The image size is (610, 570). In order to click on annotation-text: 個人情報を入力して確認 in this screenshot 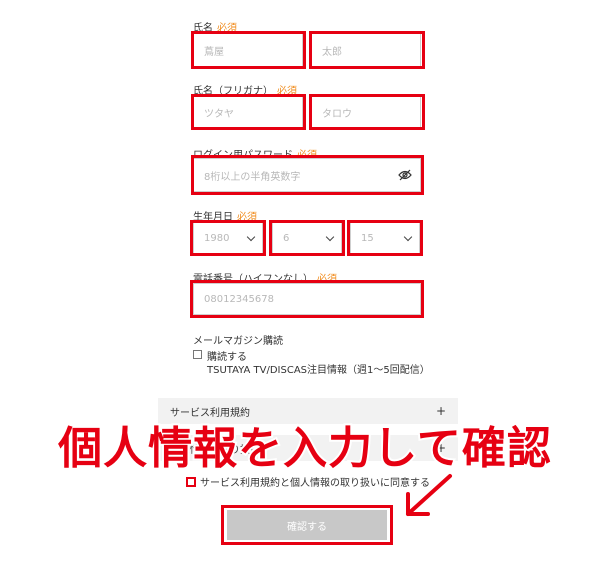, I will do `click(304, 448)`.